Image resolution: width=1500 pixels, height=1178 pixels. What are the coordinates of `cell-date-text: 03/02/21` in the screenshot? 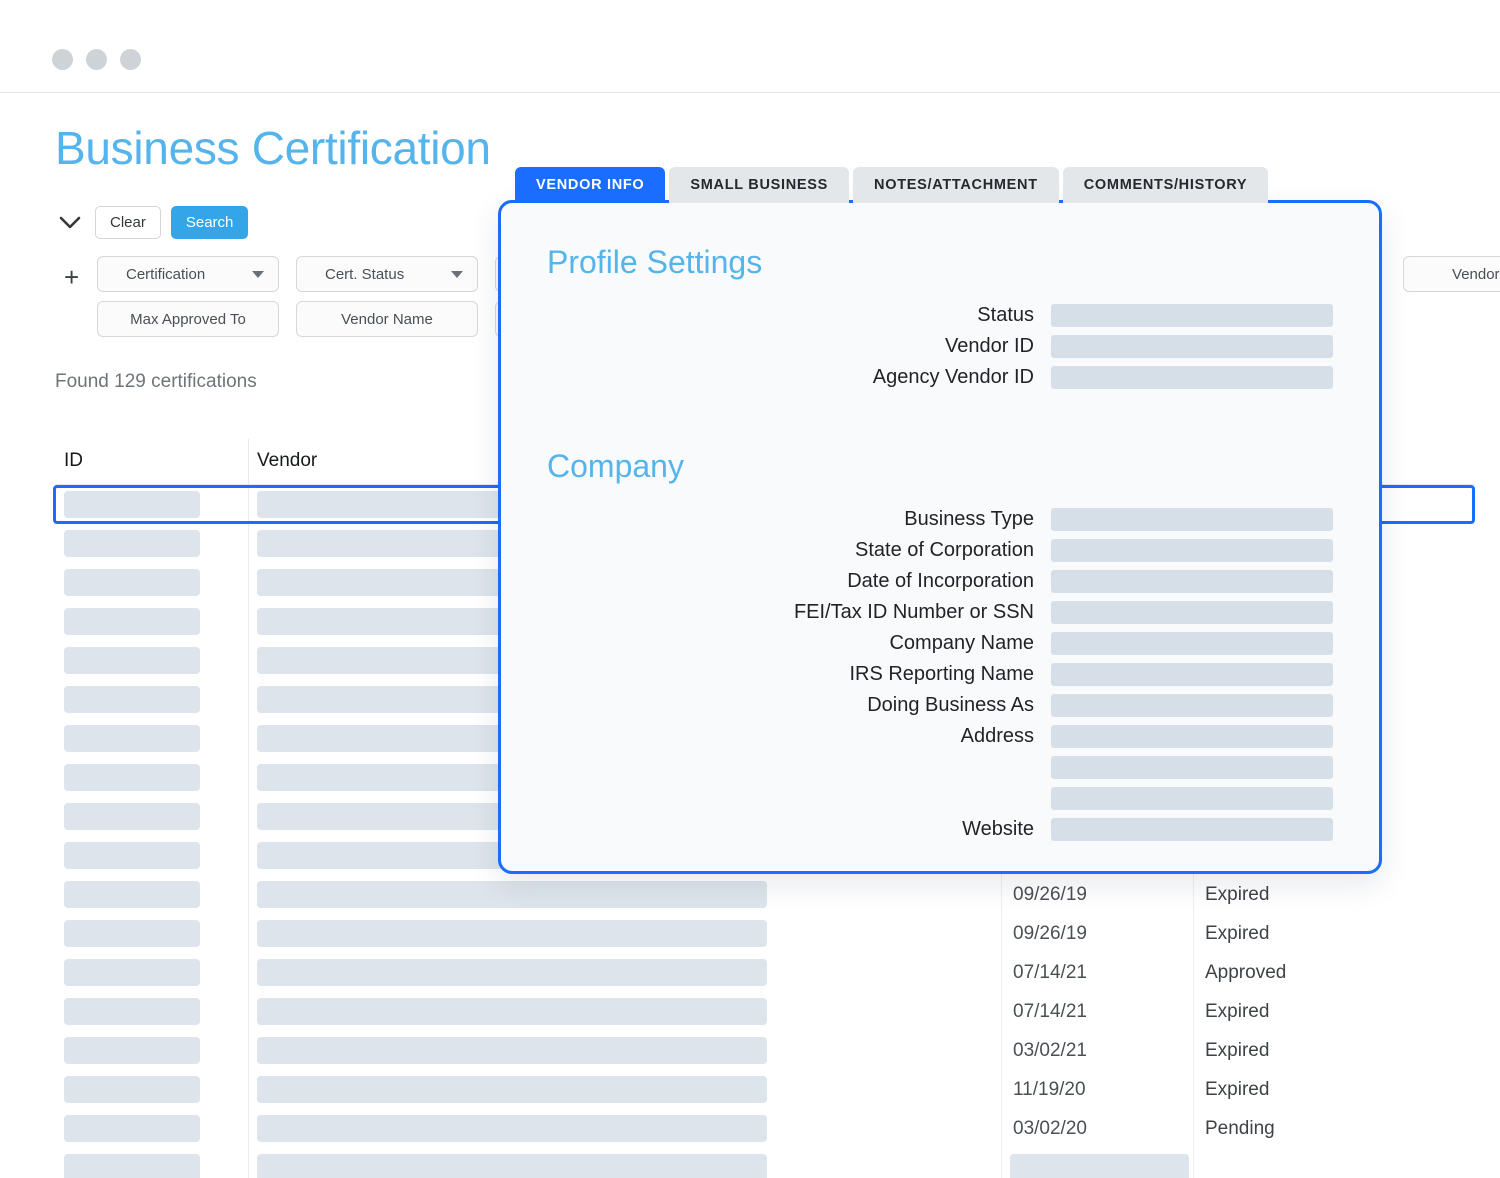 It's located at (1050, 1050).